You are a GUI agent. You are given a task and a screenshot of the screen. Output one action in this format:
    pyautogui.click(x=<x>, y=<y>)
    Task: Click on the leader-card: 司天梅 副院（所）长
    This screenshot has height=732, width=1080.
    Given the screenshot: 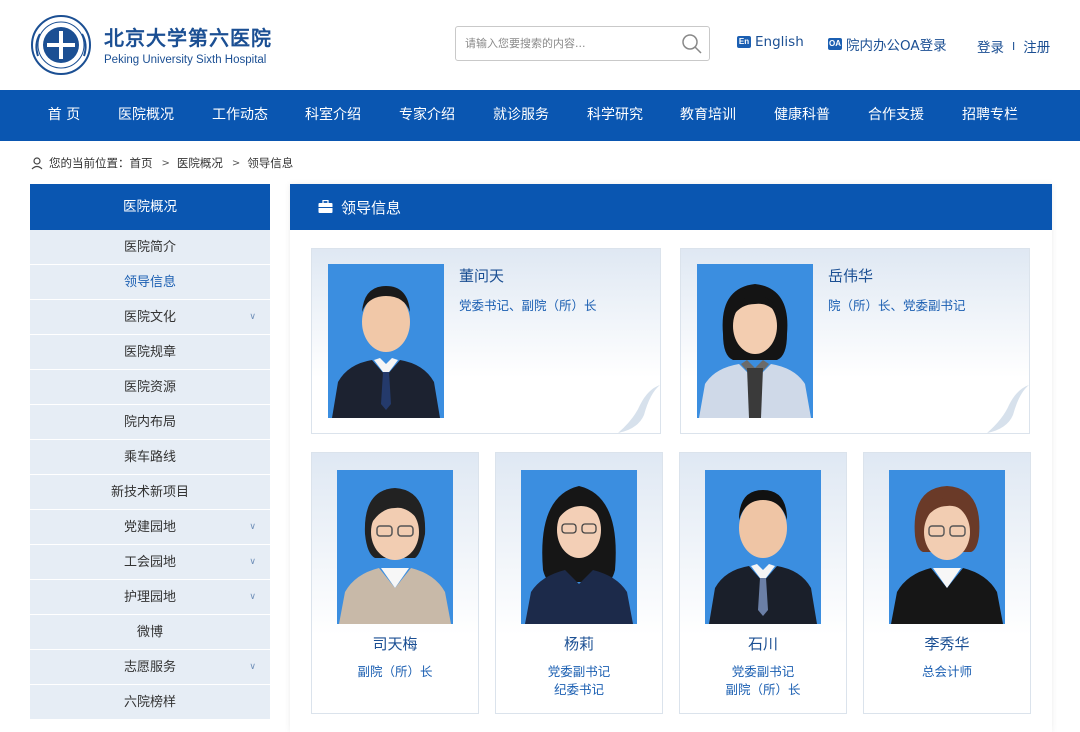 What is the action you would take?
    pyautogui.click(x=395, y=583)
    